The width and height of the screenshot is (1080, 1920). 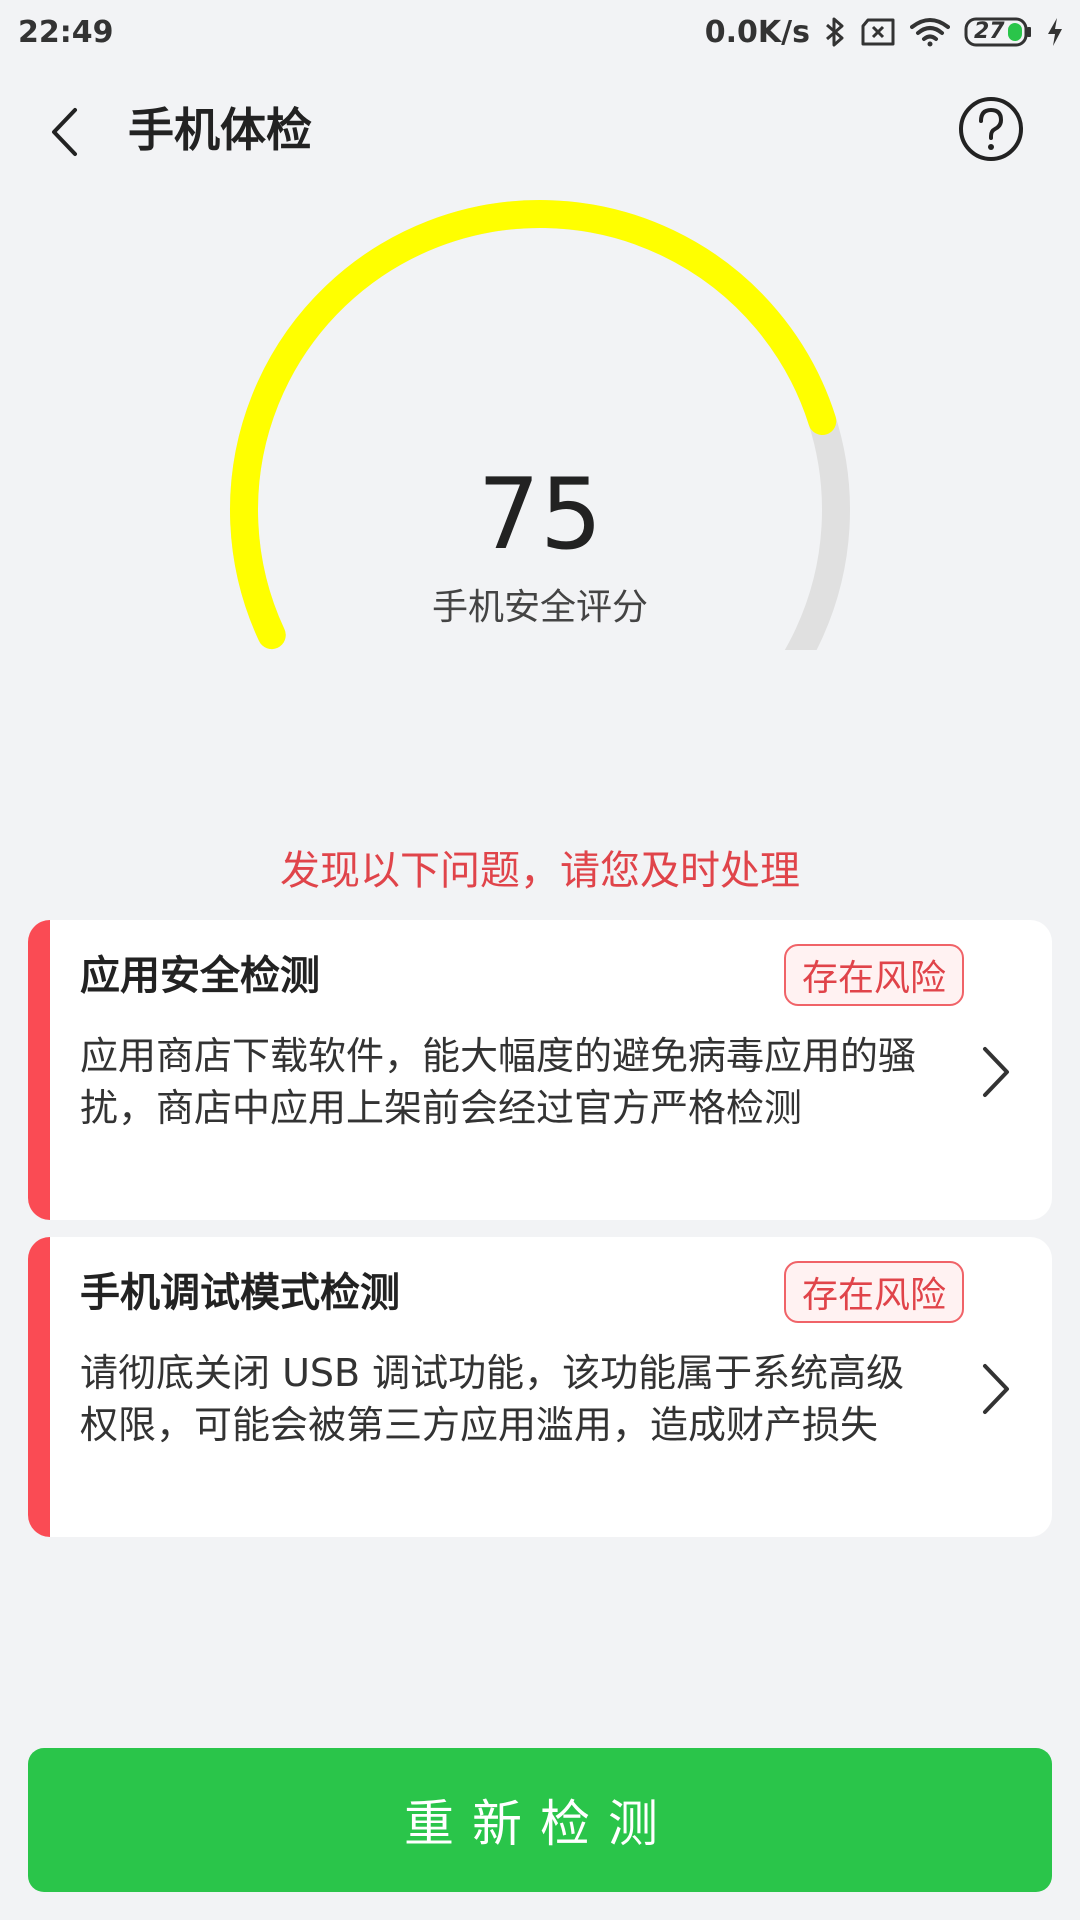 I want to click on charging-icon, so click(x=1055, y=32).